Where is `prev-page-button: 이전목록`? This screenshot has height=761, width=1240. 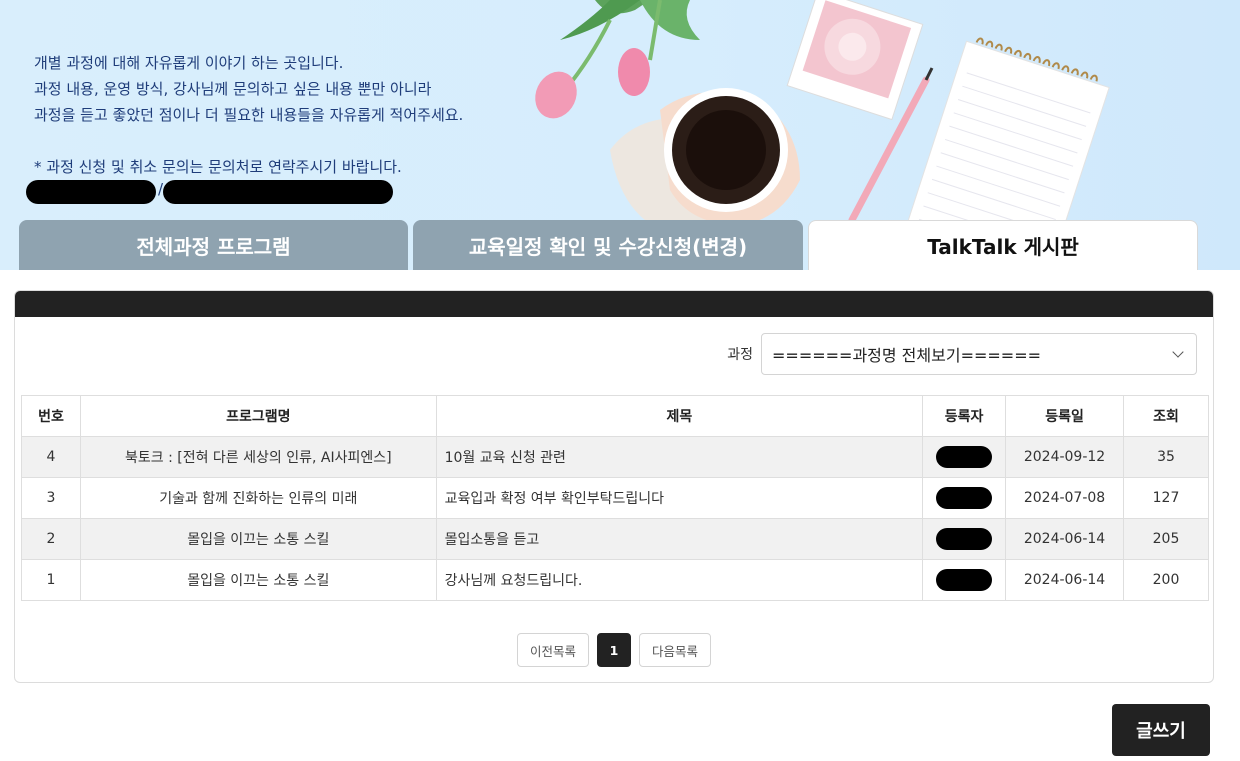
prev-page-button: 이전목록 is located at coordinates (552, 650).